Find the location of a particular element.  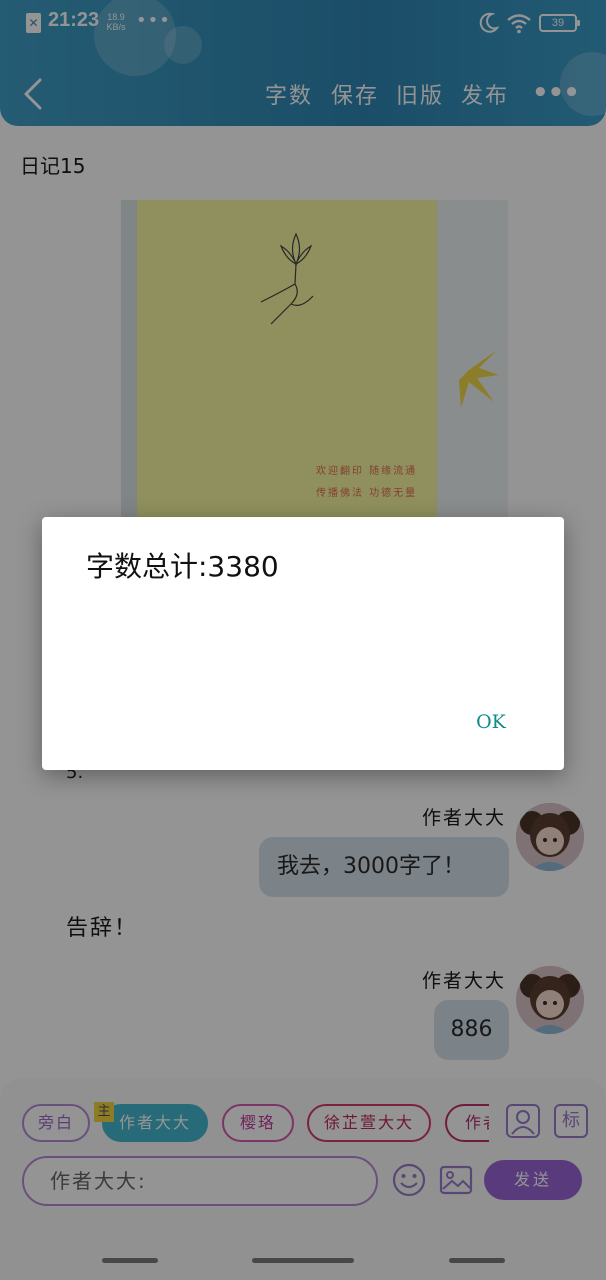

dialog-message: 字数总计:3380 is located at coordinates (182, 566).